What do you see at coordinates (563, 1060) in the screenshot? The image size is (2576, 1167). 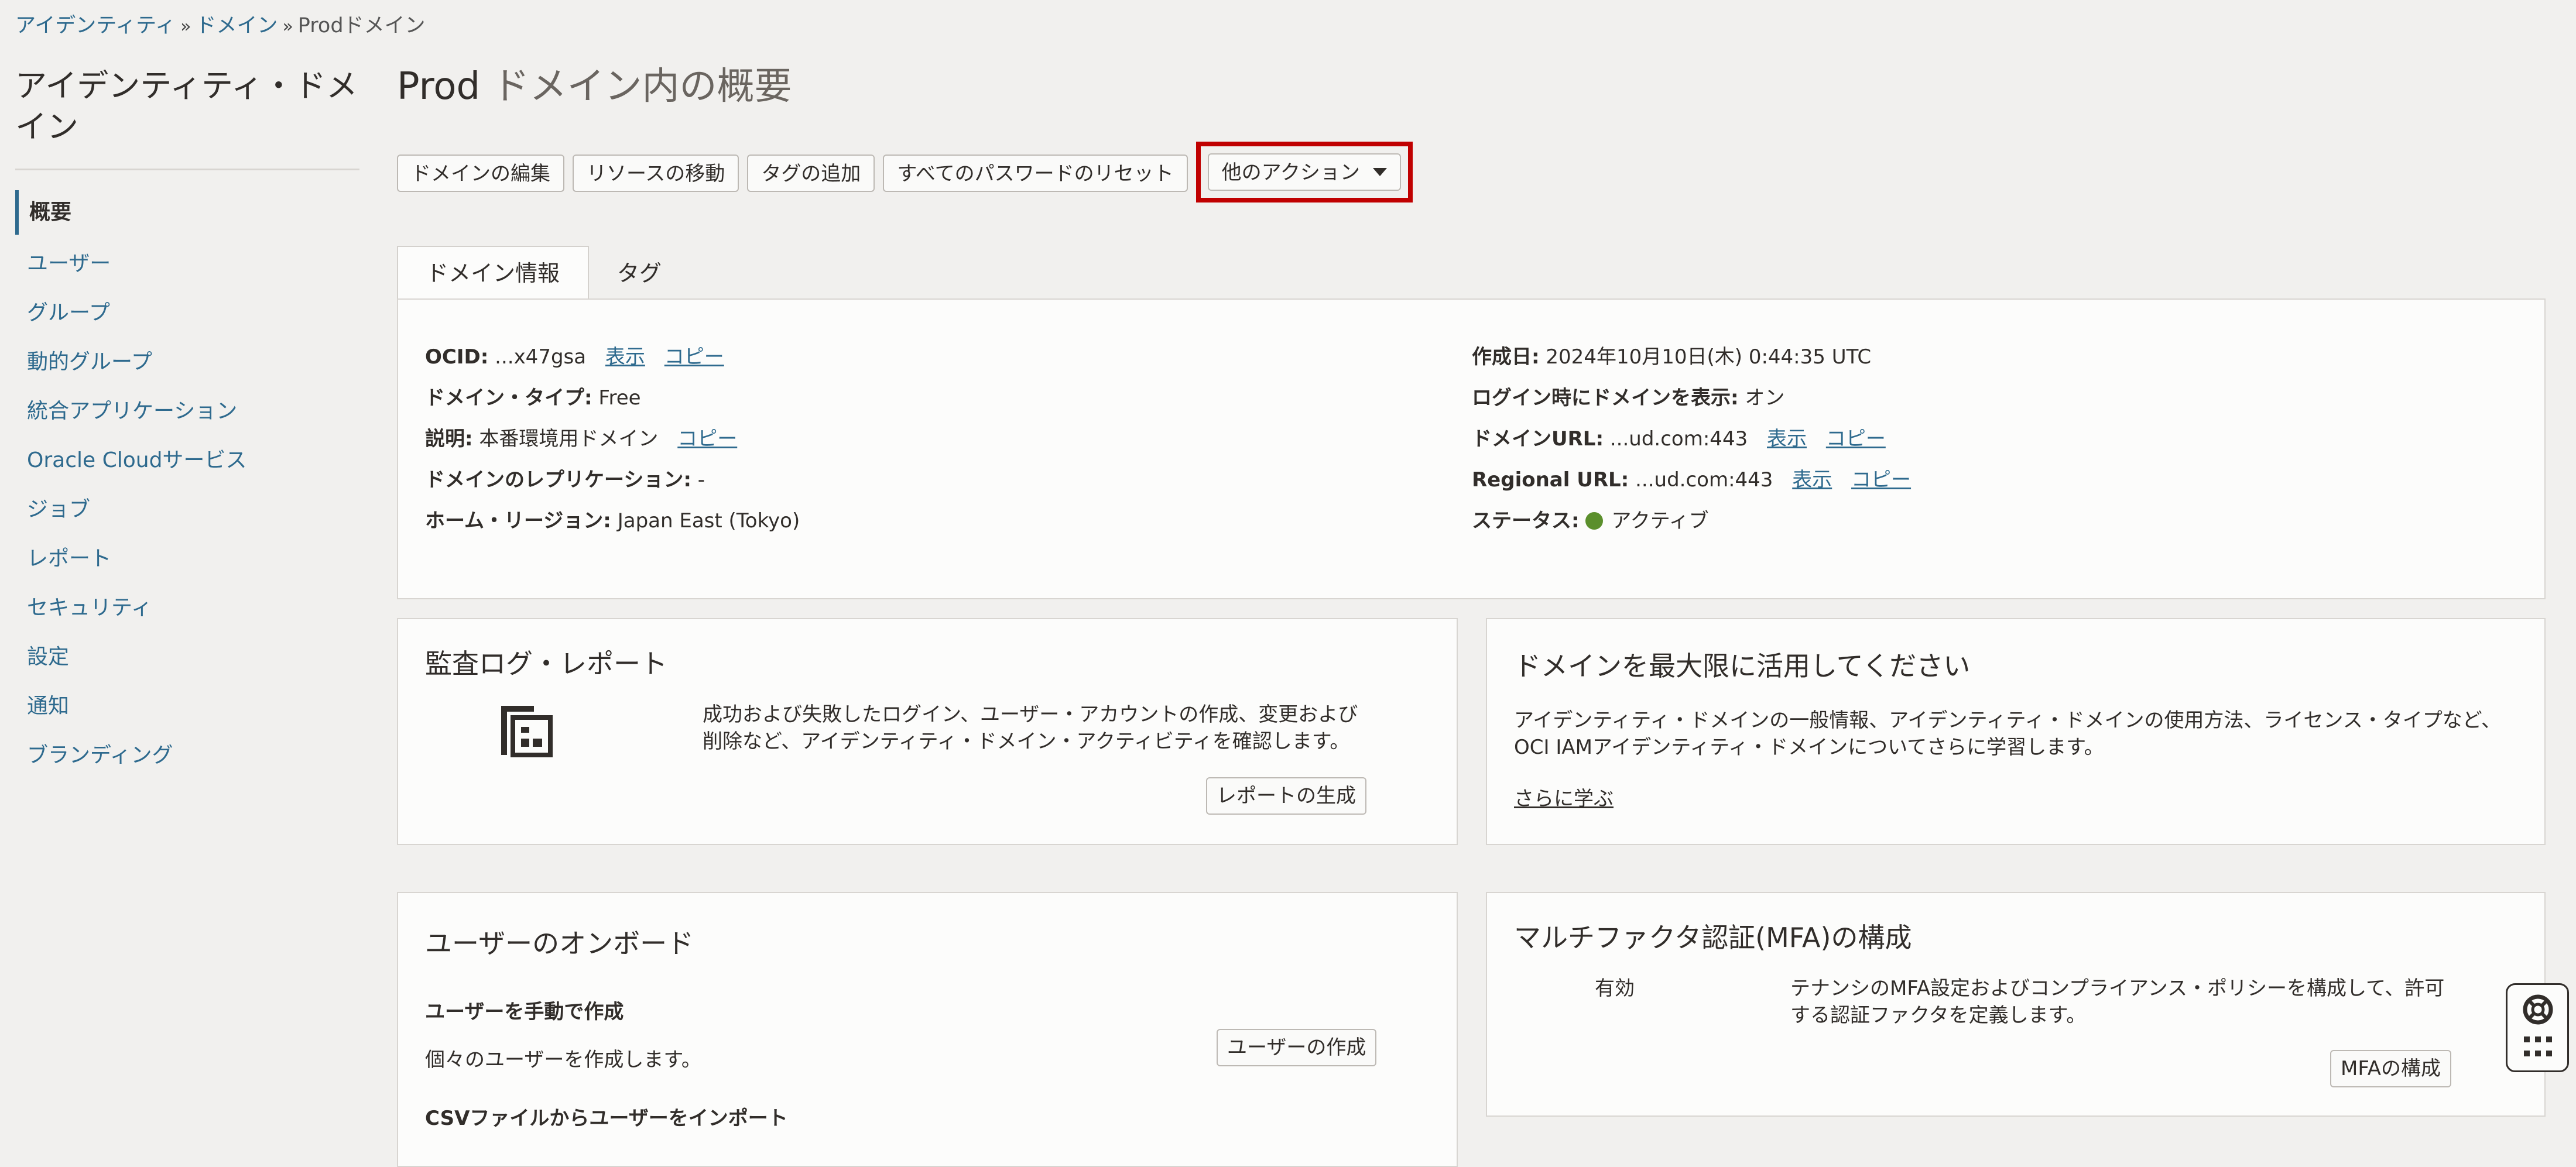 I see `manual-create-description: 個々のユーザーを作成します。` at bounding box center [563, 1060].